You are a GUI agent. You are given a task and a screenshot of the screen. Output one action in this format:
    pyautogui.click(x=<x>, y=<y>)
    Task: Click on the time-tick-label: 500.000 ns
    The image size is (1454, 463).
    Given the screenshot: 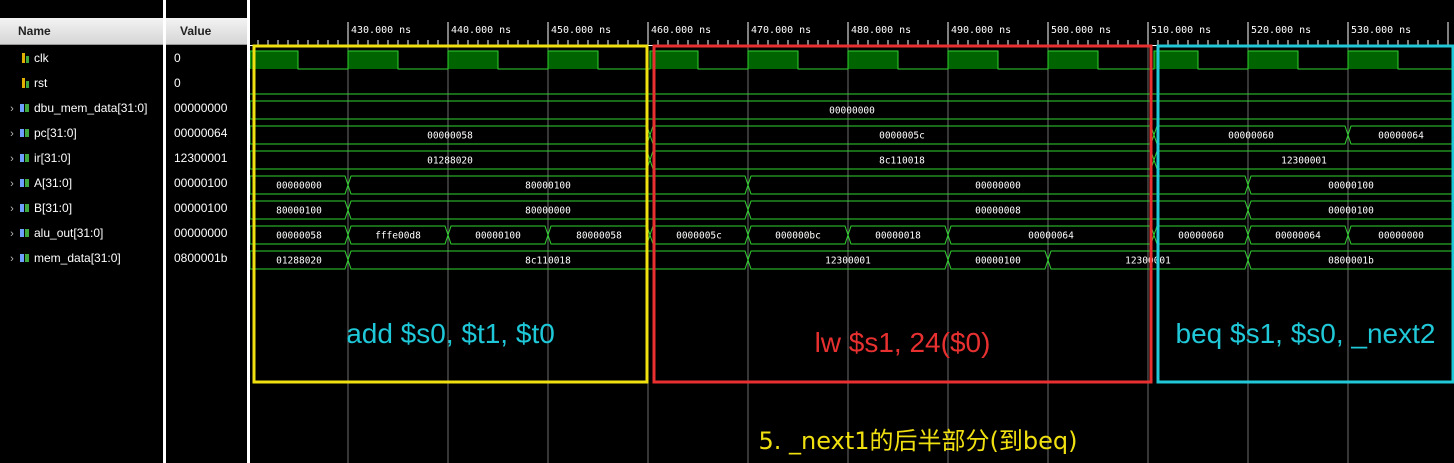 What is the action you would take?
    pyautogui.click(x=1081, y=30)
    